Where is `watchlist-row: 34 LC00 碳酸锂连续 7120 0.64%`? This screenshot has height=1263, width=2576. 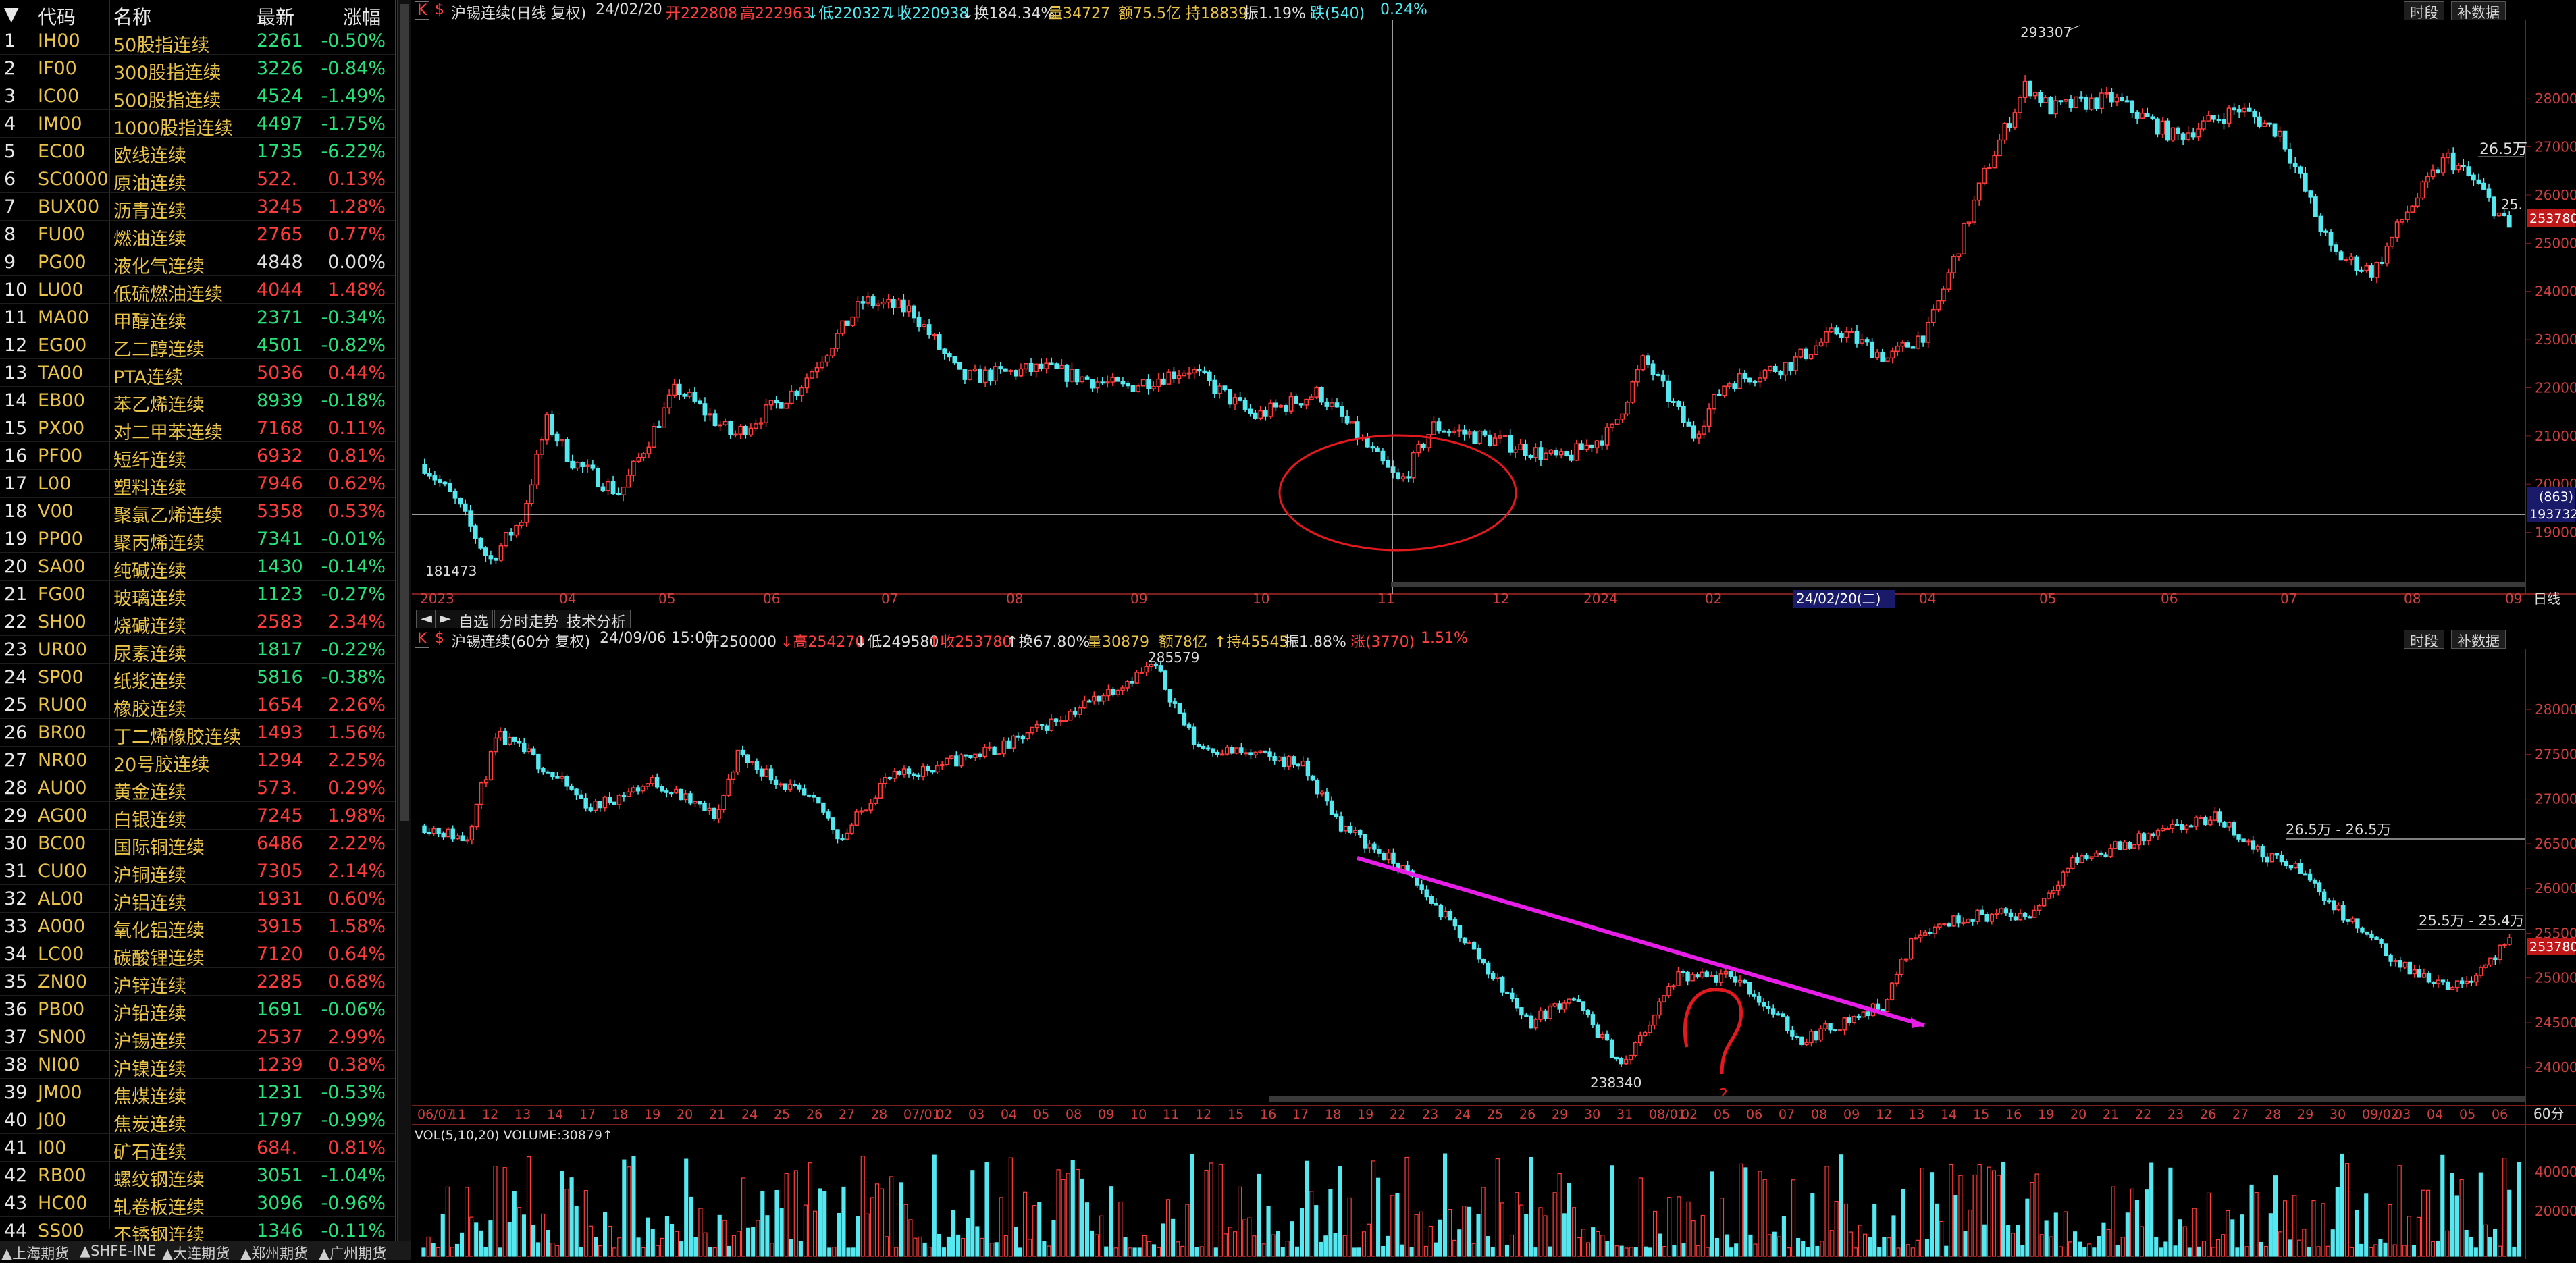 watchlist-row: 34 LC00 碳酸锂连续 7120 0.64% is located at coordinates (197, 954).